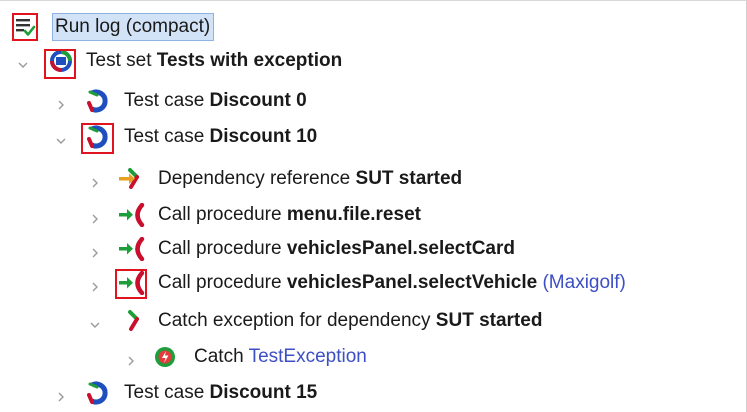 The width and height of the screenshot is (747, 412). I want to click on tree-item-label: Catch TestException, so click(280, 356).